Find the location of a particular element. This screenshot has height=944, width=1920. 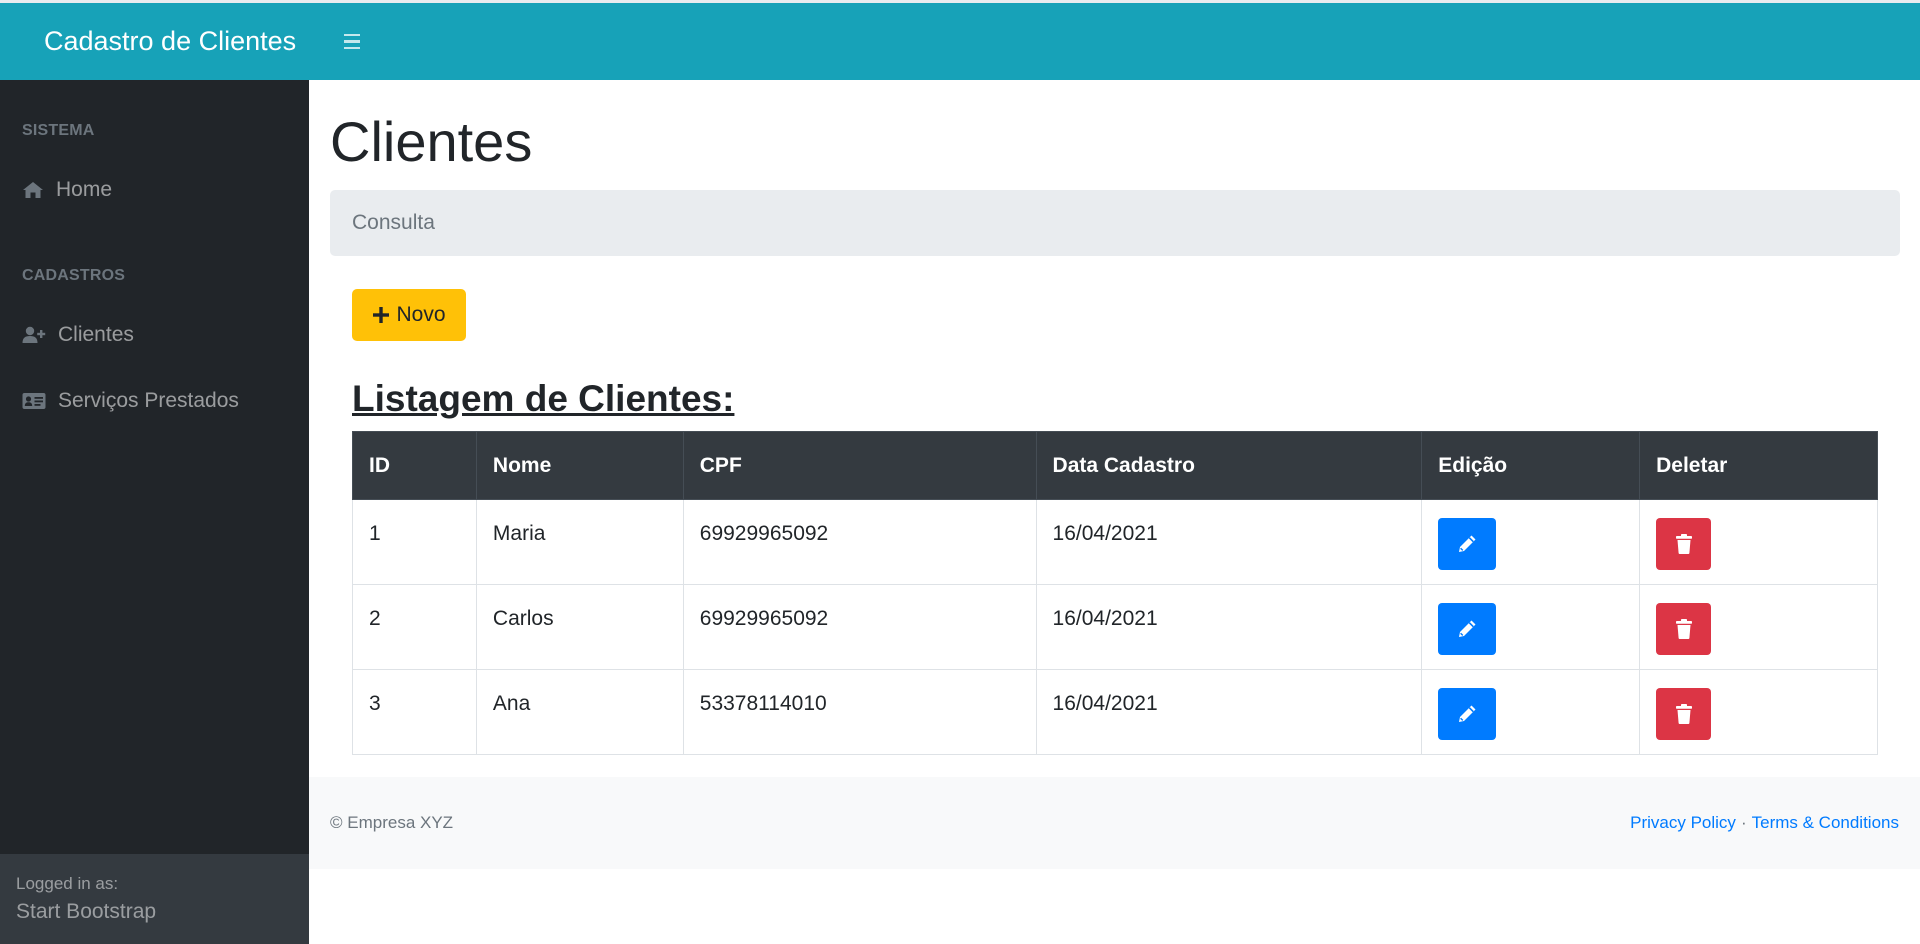

sidebar-item-servicos: Serviços Prestados is located at coordinates (130, 401).